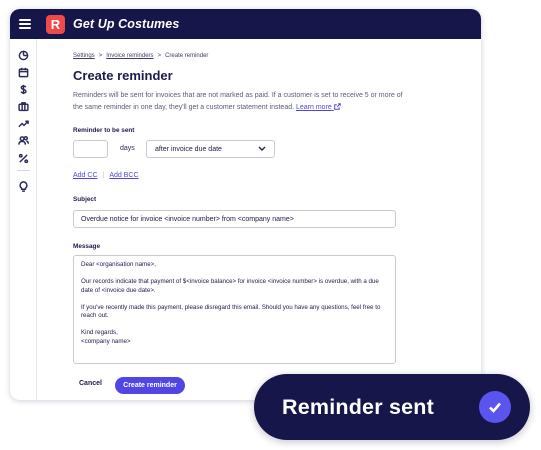  What do you see at coordinates (23, 72) in the screenshot?
I see `calendar-icon` at bounding box center [23, 72].